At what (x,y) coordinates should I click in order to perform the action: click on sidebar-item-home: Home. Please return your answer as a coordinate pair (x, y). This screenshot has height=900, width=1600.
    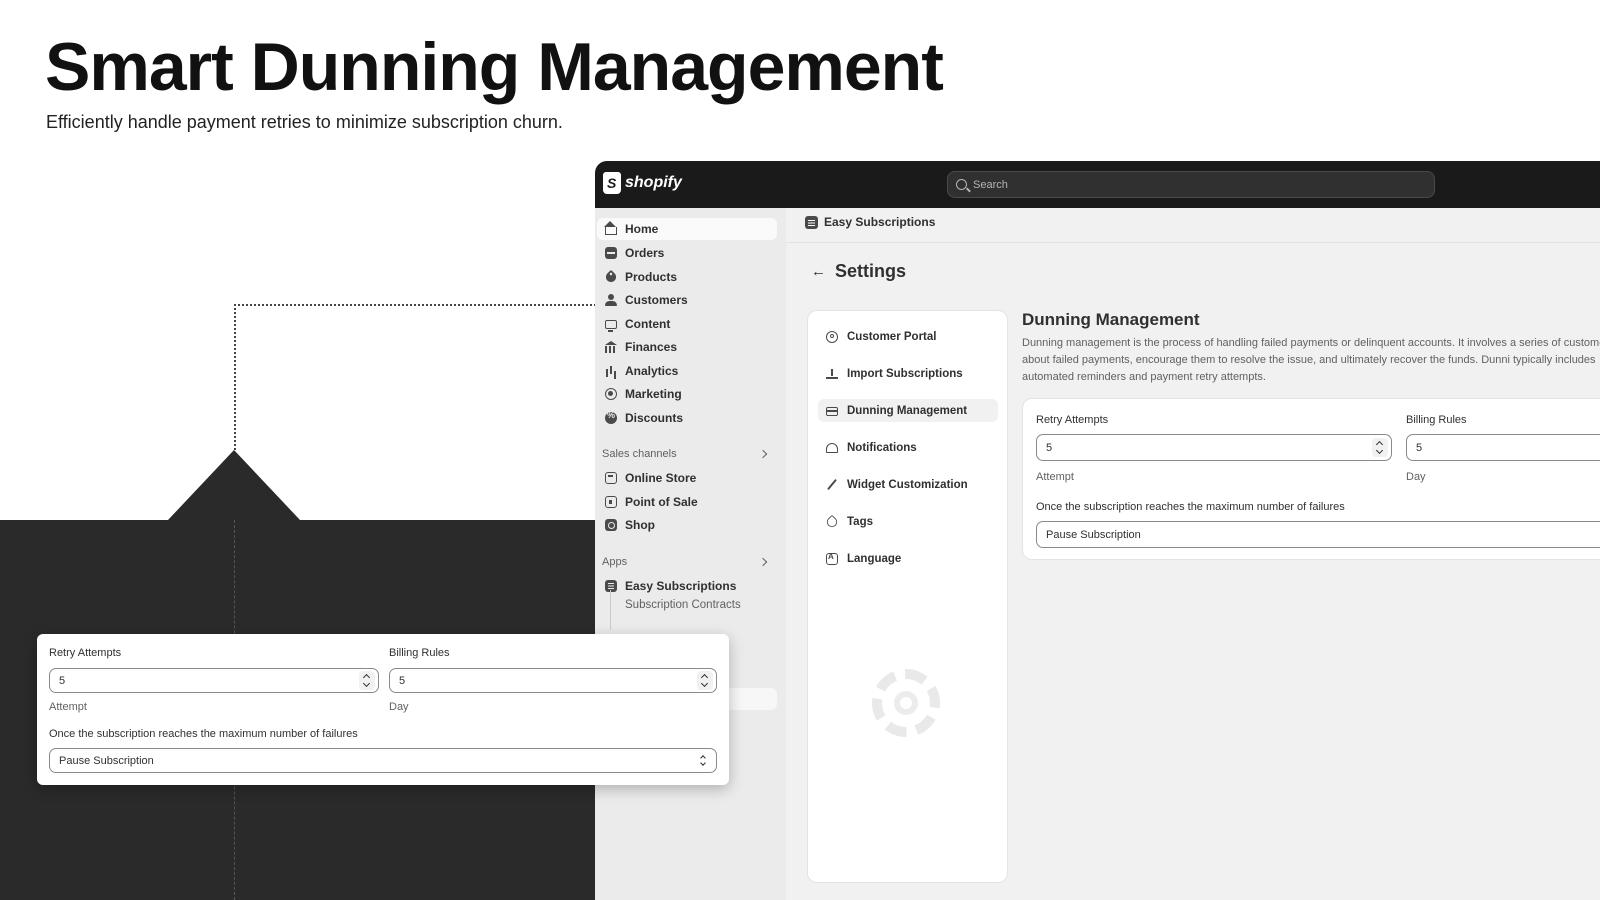
    Looking at the image, I should click on (687, 229).